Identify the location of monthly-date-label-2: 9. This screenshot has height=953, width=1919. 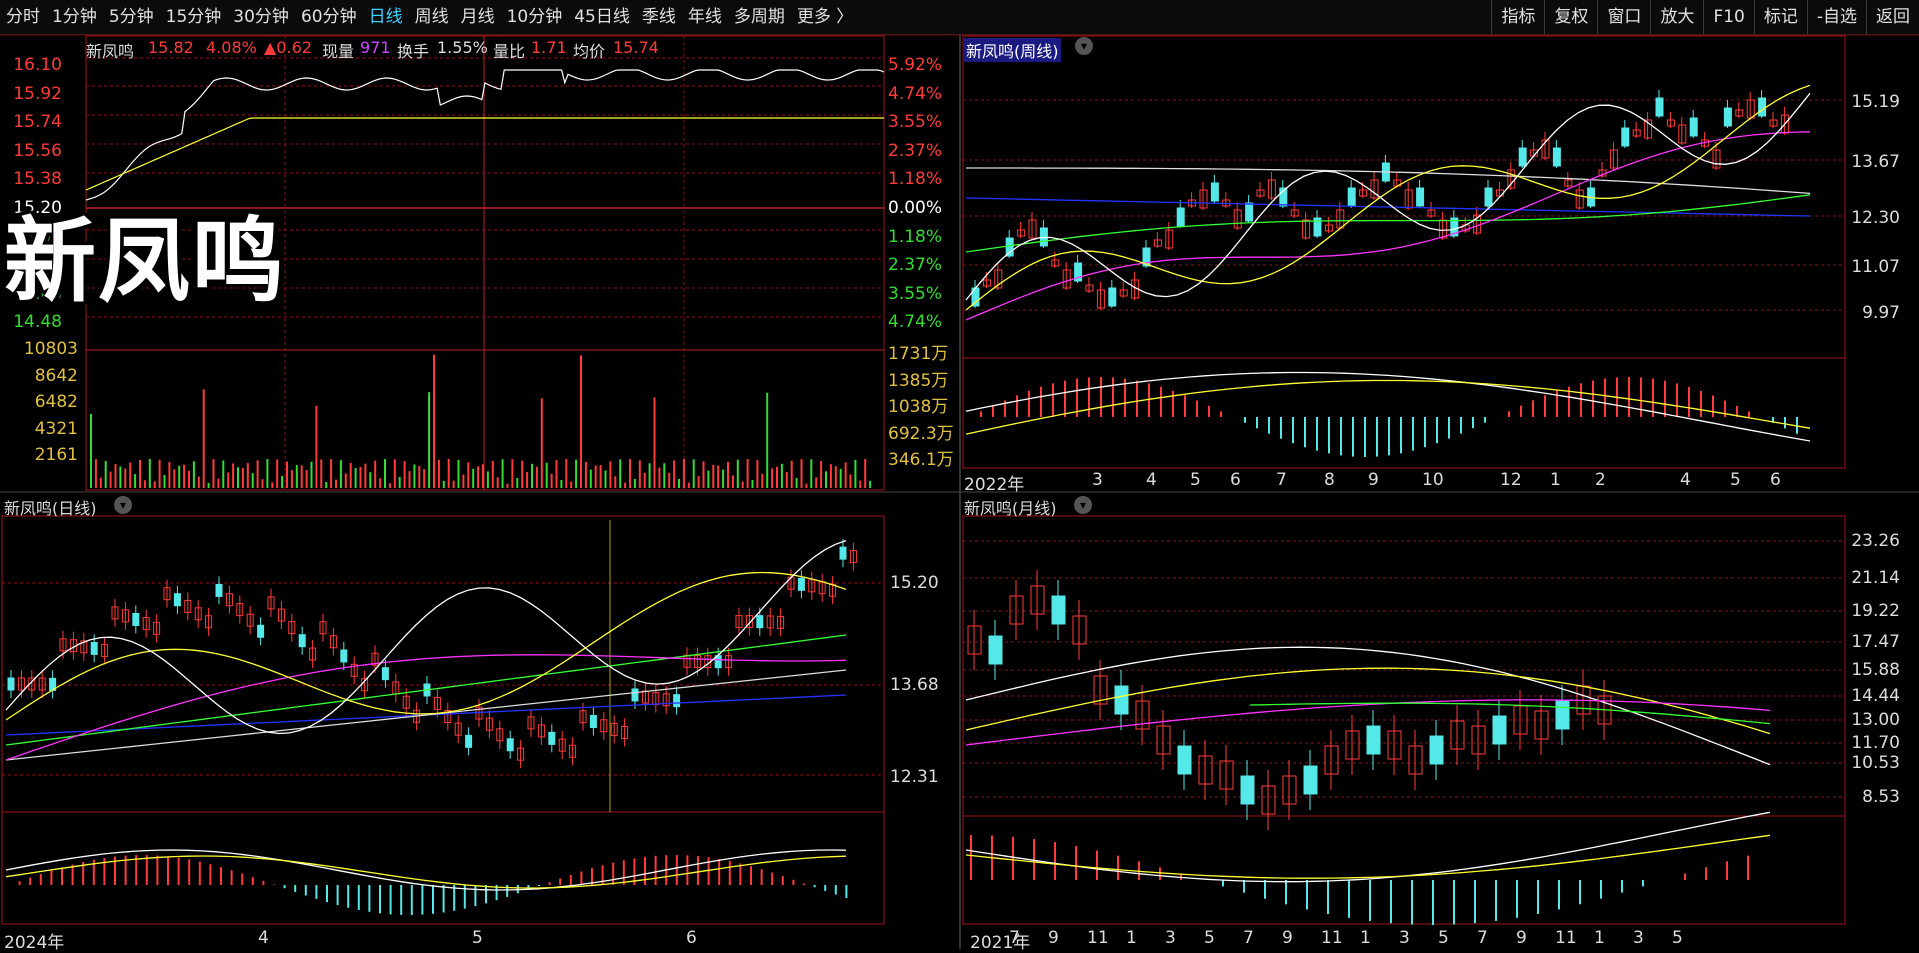
(1053, 938).